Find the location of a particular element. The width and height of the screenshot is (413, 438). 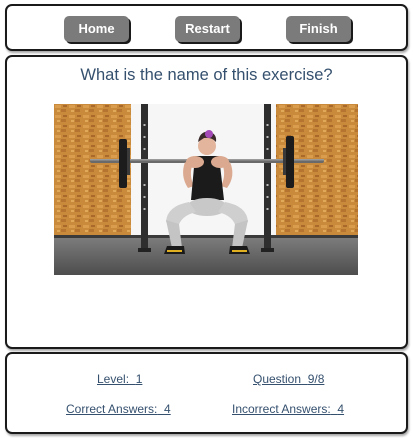

restart-button: Restart is located at coordinates (207, 29).